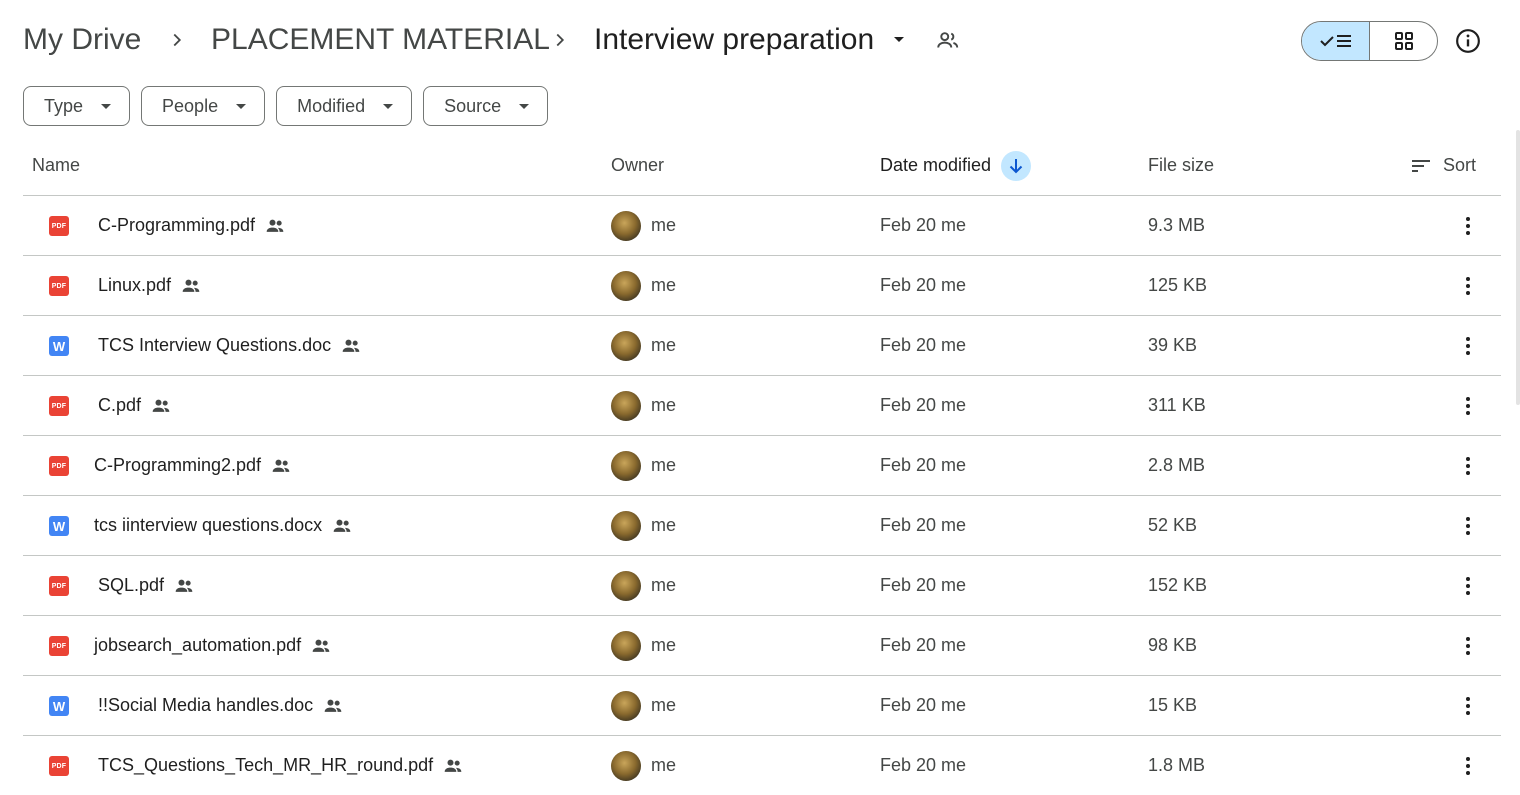 The image size is (1520, 795). I want to click on table-row: PDF Linux.pdf me Feb 20 me 125 KB, so click(762, 286).